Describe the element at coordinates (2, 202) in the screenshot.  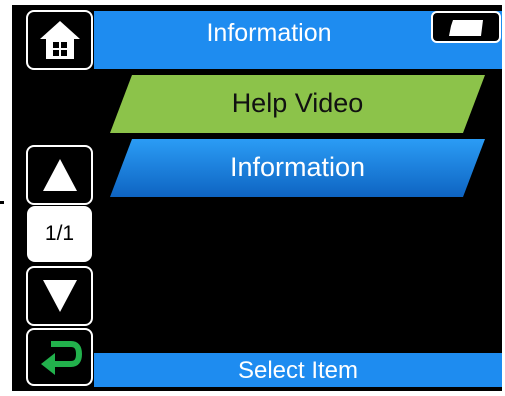
I see `edge-mark` at that location.